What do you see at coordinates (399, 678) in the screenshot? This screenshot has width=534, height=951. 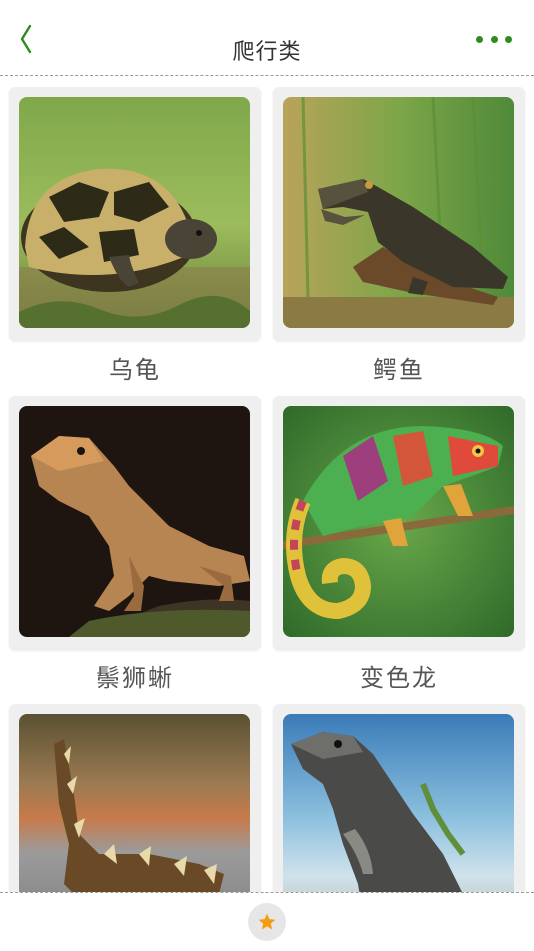 I see `animal-label: 变色龙` at bounding box center [399, 678].